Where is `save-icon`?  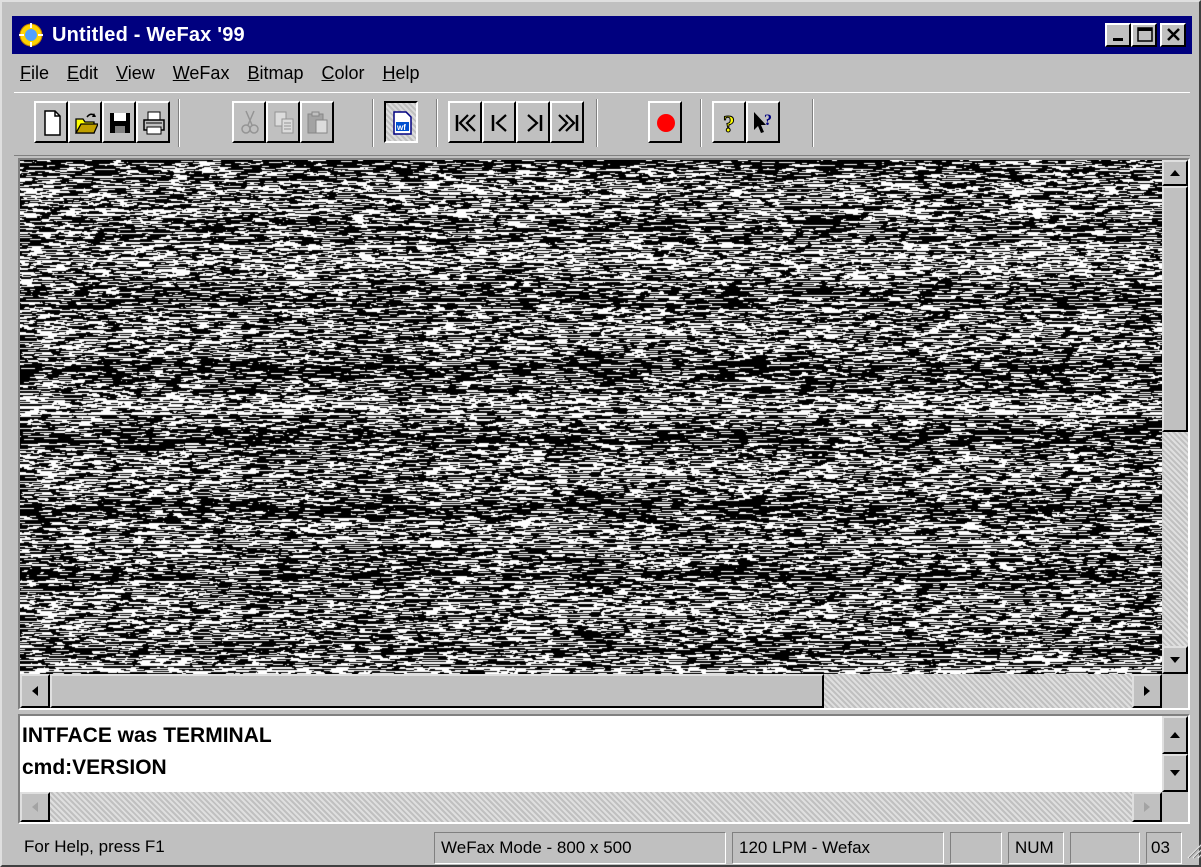 save-icon is located at coordinates (120, 123).